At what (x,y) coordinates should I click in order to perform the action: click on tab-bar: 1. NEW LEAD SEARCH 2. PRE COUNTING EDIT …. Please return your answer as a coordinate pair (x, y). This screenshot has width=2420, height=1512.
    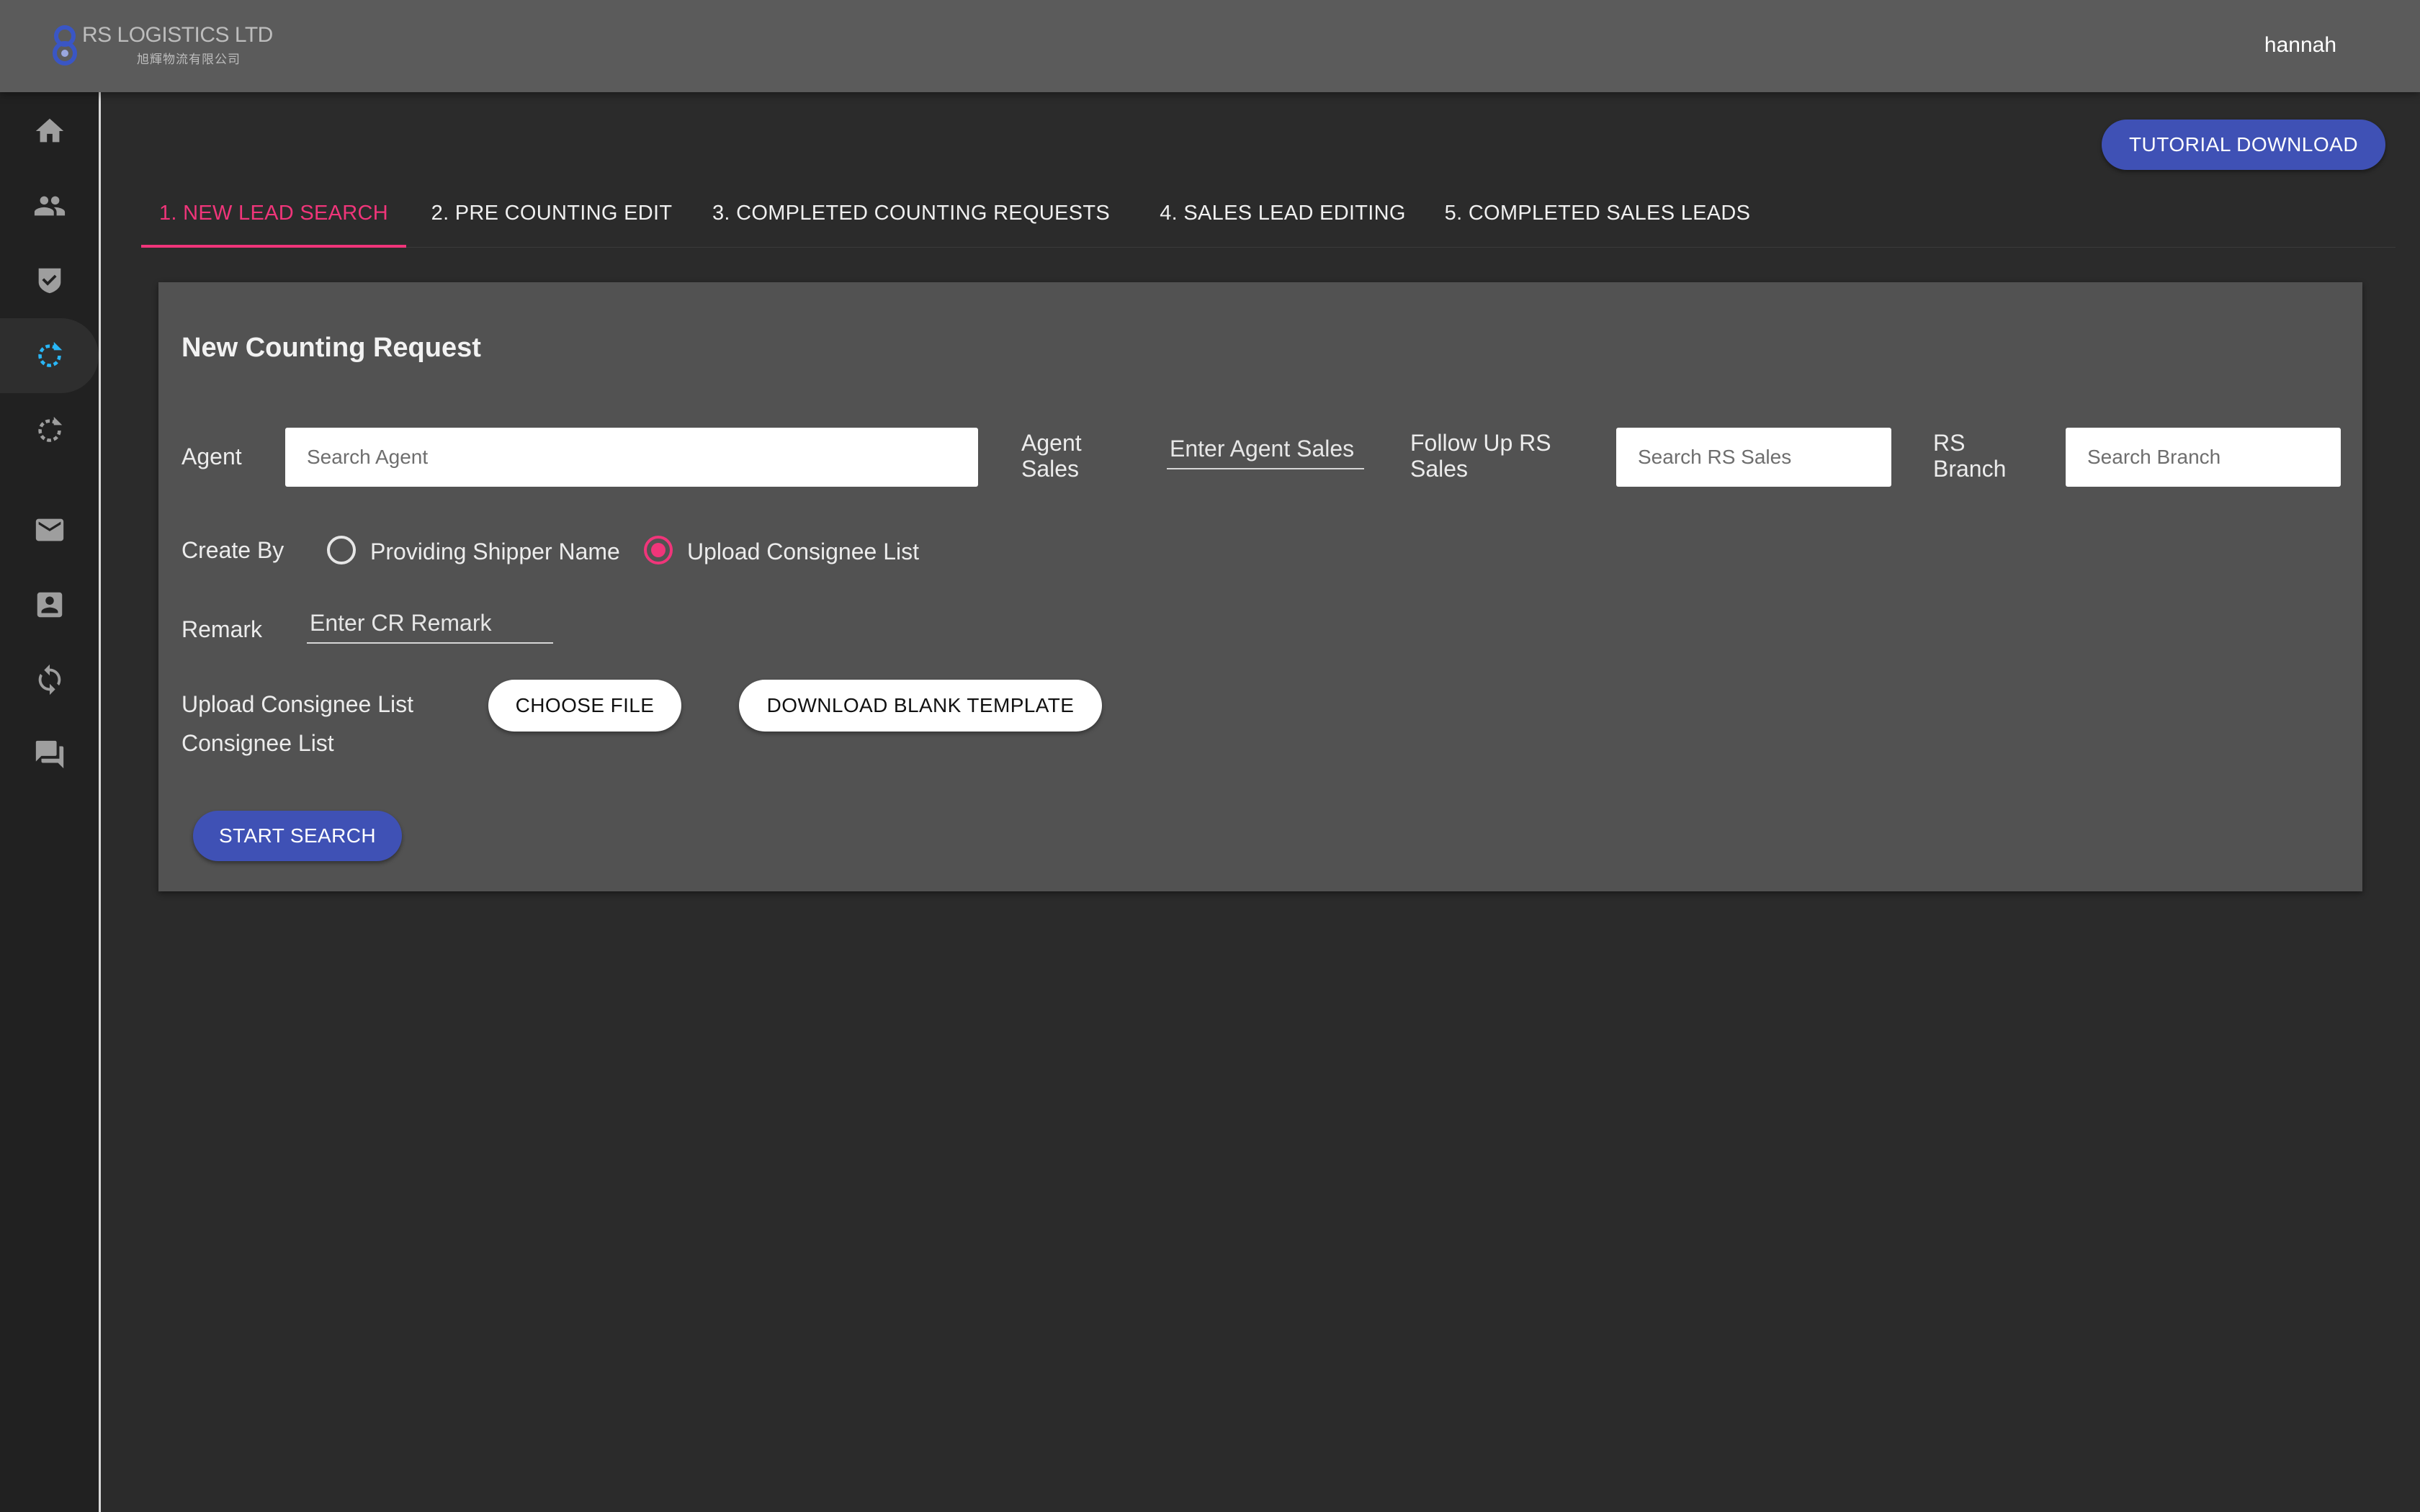
    Looking at the image, I should click on (1268, 213).